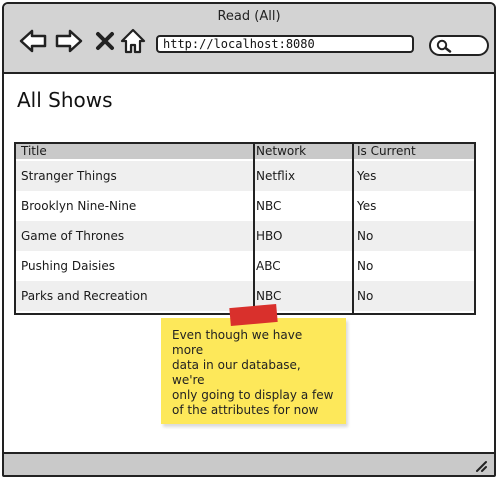  I want to click on cell-title: Brooklyn Nine-Nine, so click(79, 206).